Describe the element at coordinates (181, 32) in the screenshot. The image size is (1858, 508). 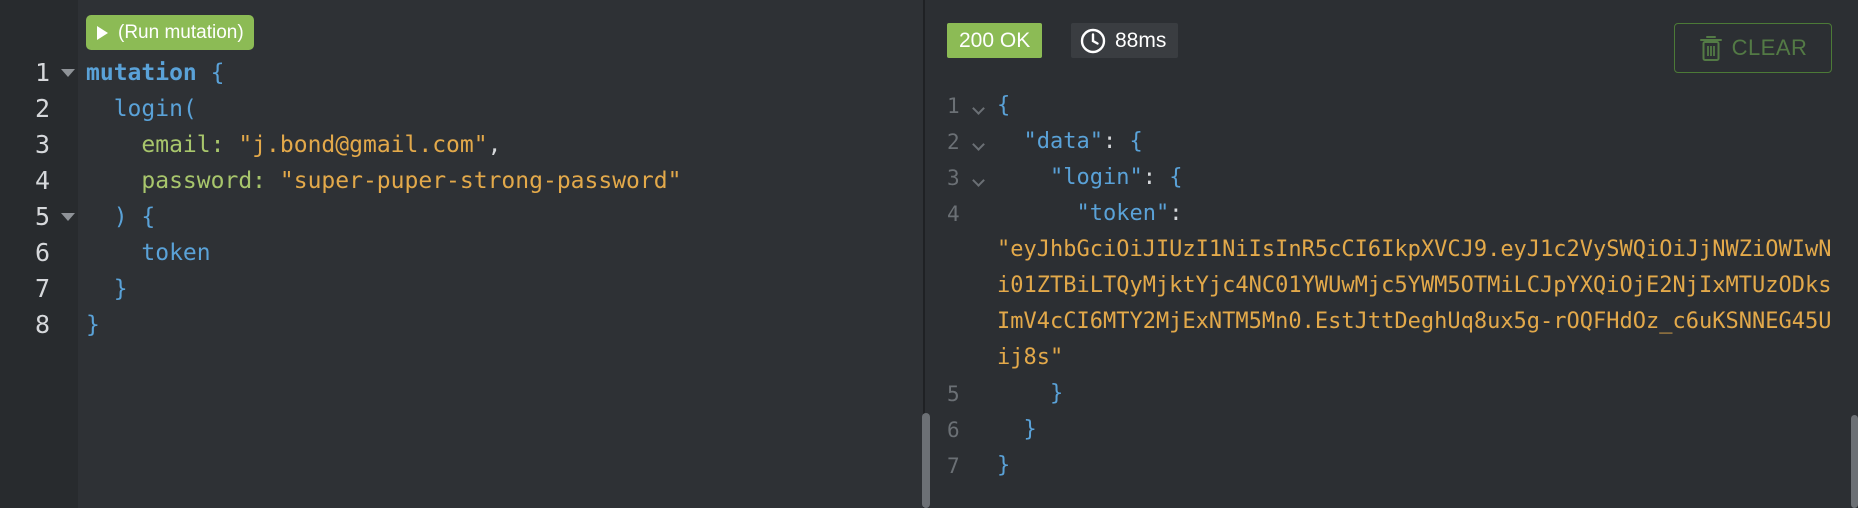
I see `run-button-label: (Run mutation)` at that location.